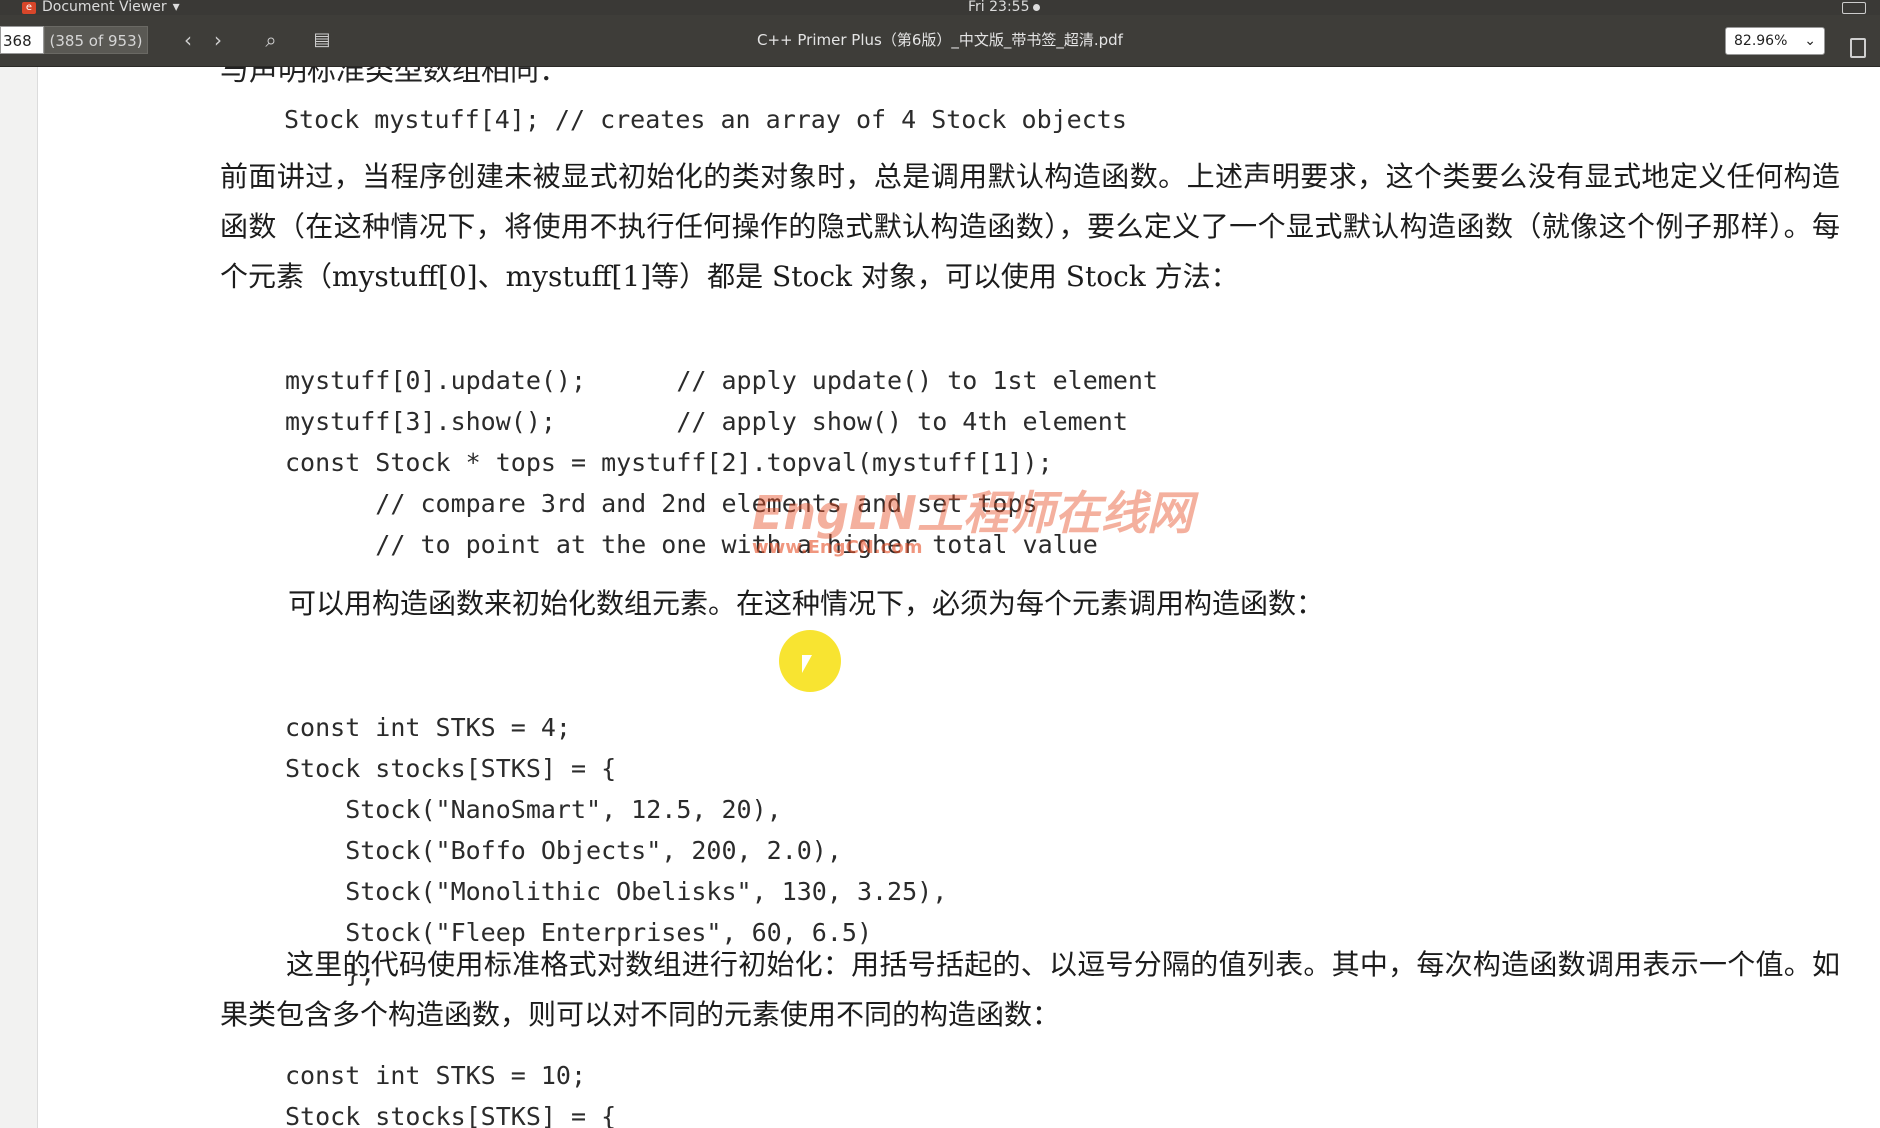 The width and height of the screenshot is (1880, 1128). What do you see at coordinates (394, 77) in the screenshot?
I see `cut-heading: 与声明标准类型数组相同：` at bounding box center [394, 77].